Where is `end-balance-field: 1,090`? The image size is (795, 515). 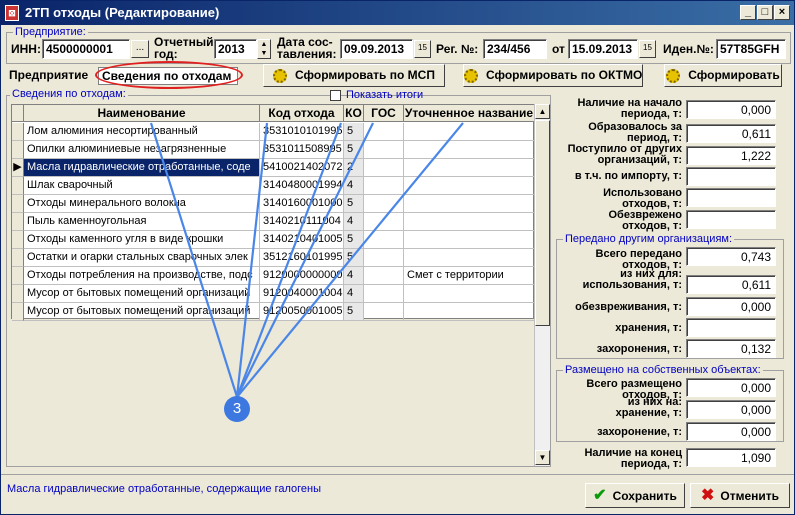
end-balance-field: 1,090 is located at coordinates (731, 457).